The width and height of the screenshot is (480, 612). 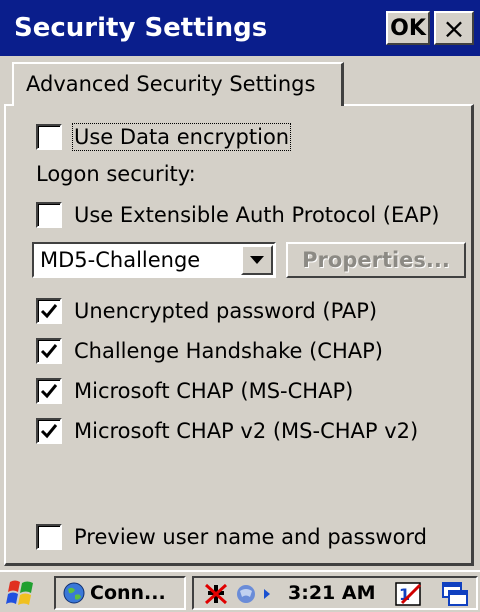 I want to click on data-encryption-option: Use Data encryption, so click(x=164, y=137).